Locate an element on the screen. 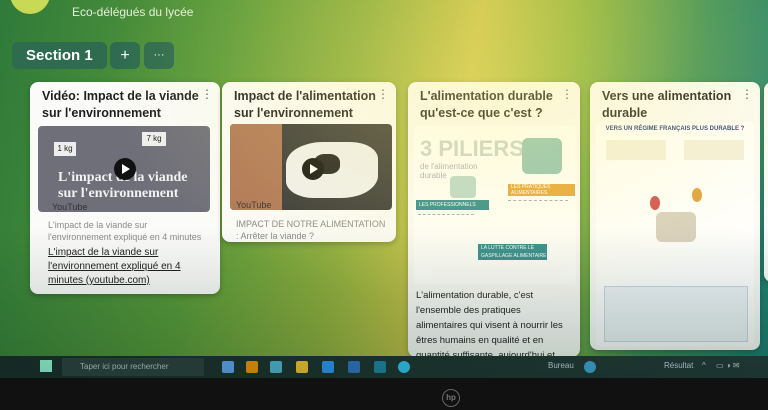  board-logo is located at coordinates (30, 7).